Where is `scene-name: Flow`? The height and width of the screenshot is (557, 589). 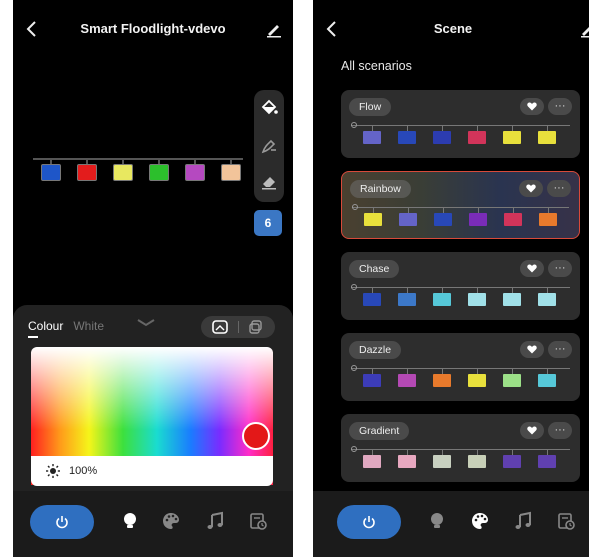
scene-name: Flow is located at coordinates (370, 107).